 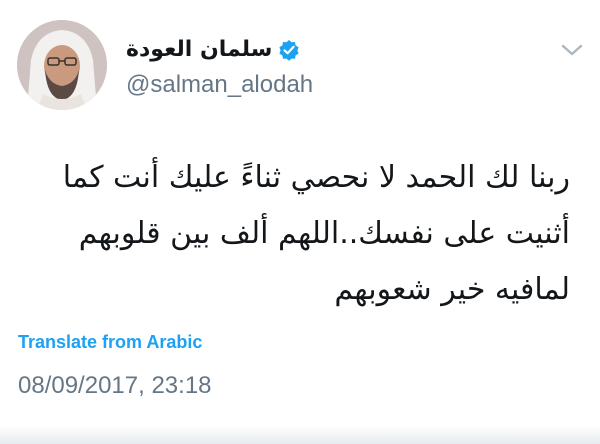 I want to click on avatar, so click(x=62, y=65).